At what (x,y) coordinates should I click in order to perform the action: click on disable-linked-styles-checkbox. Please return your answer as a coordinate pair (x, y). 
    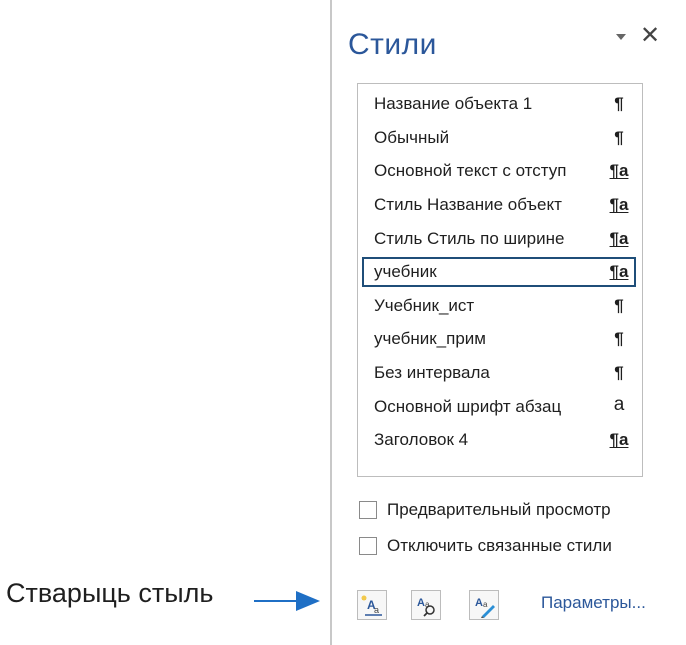
    Looking at the image, I should click on (368, 546).